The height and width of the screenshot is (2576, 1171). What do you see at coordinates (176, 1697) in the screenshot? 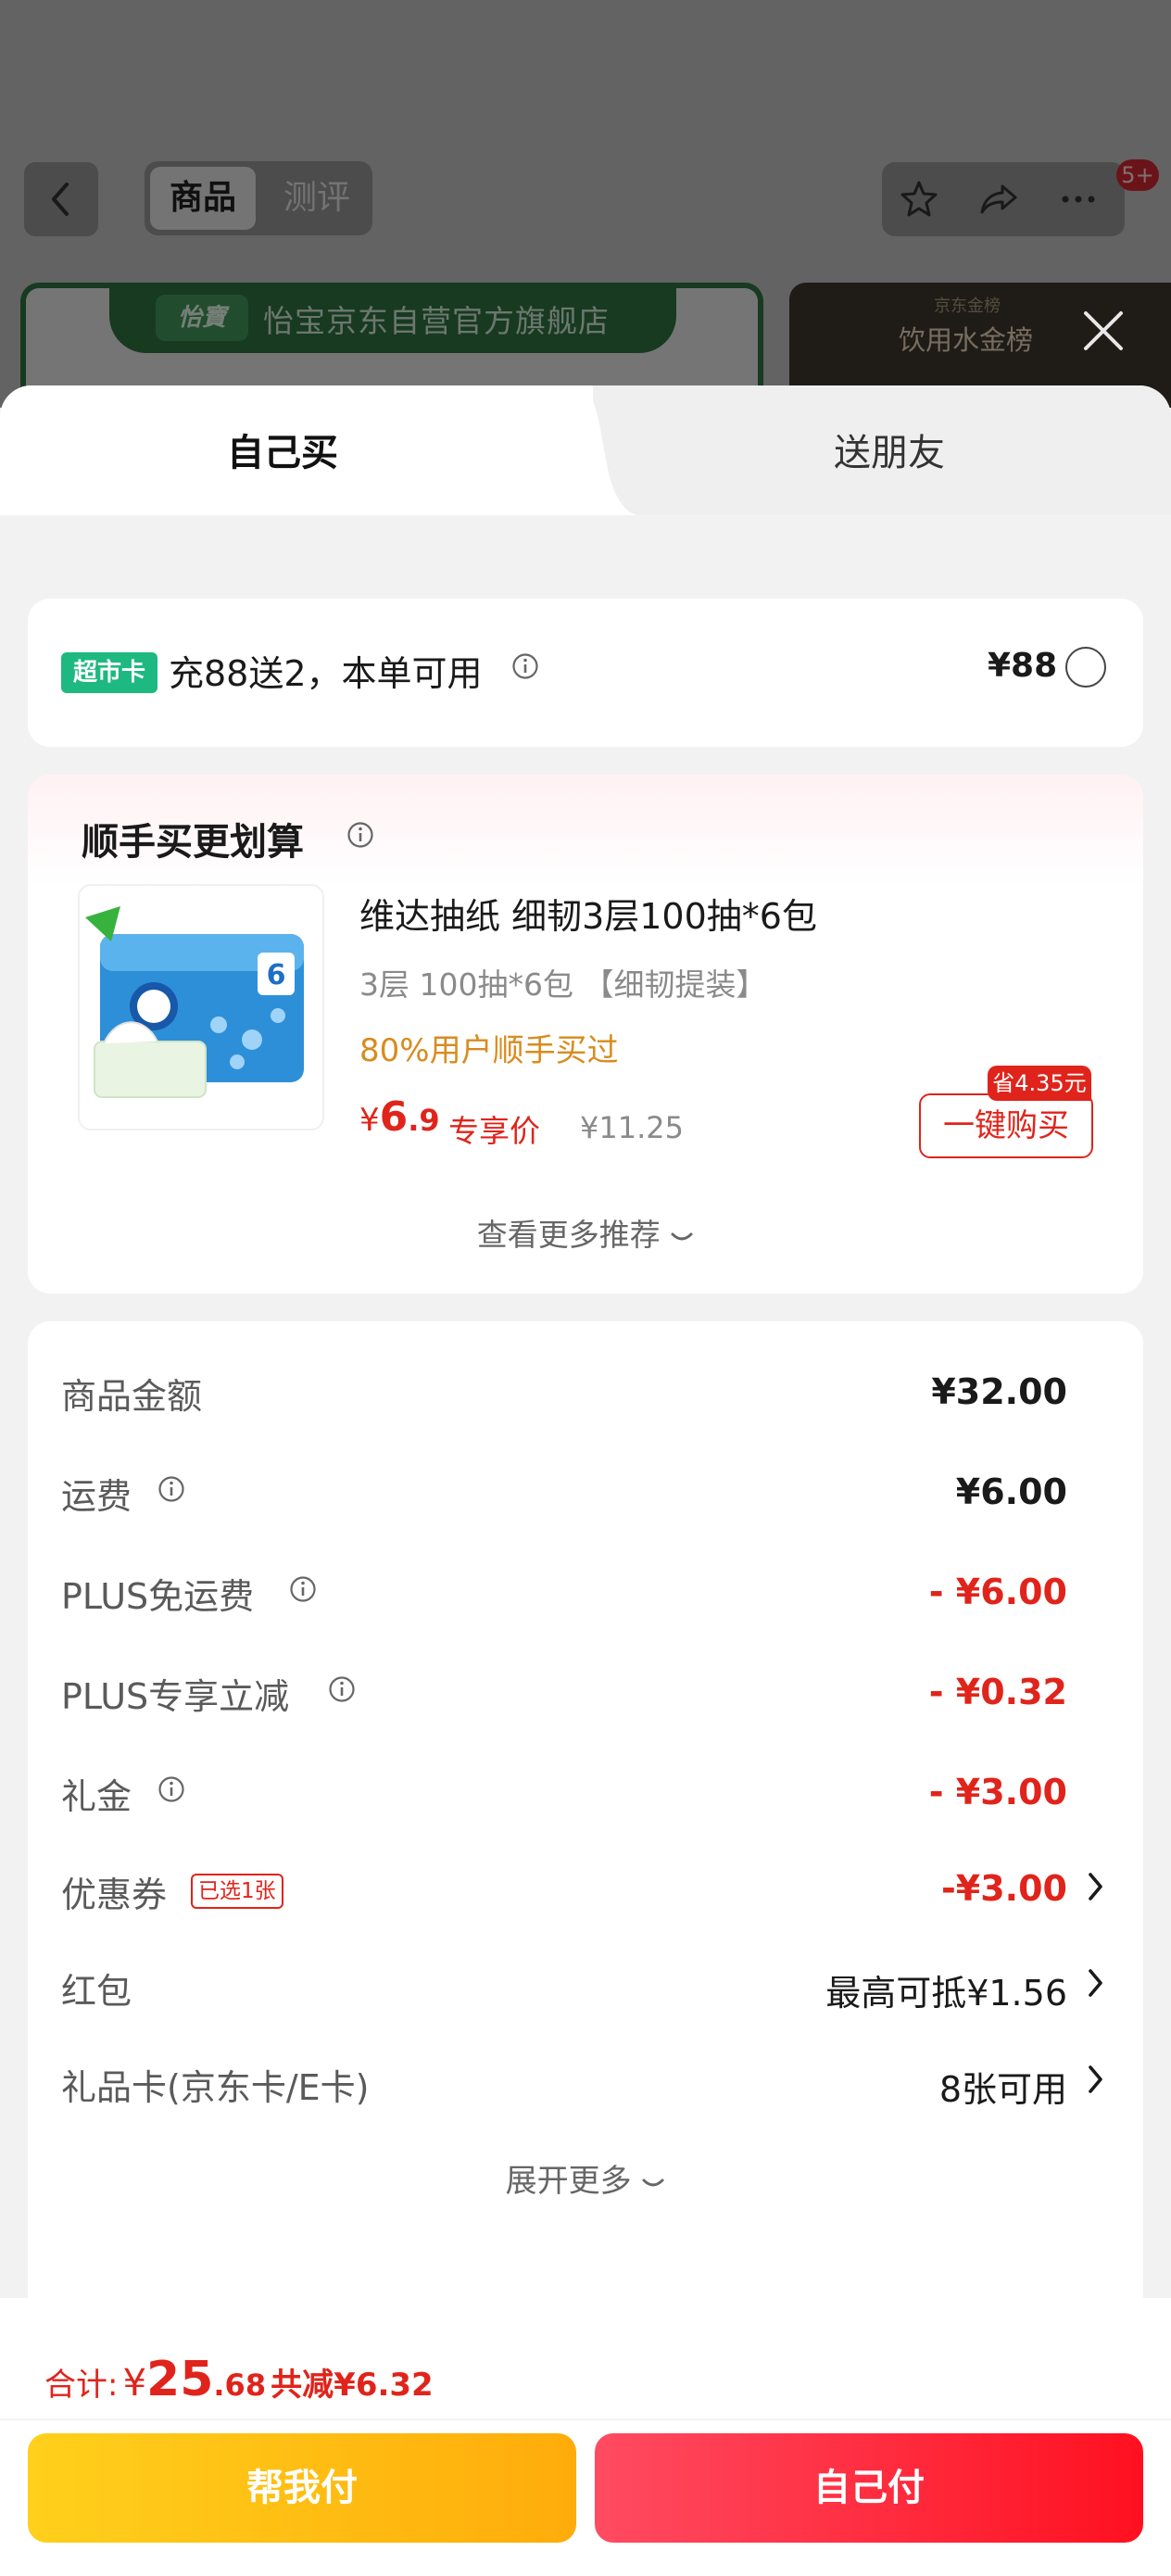
I see `row-plus-discount-label: PLUS专享立减` at bounding box center [176, 1697].